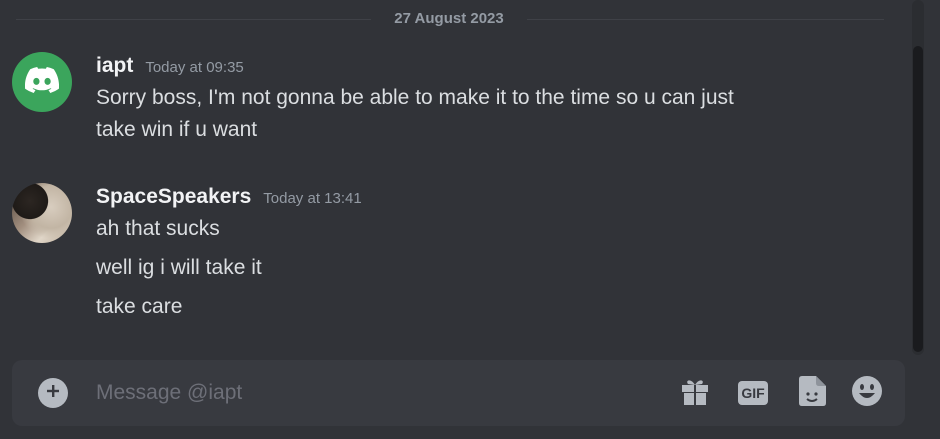  I want to click on discord-logo-icon, so click(42, 82).